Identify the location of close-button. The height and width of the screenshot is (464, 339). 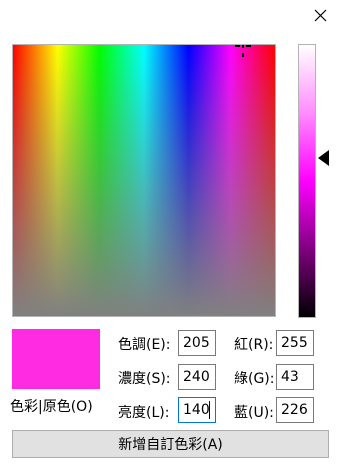
(320, 15).